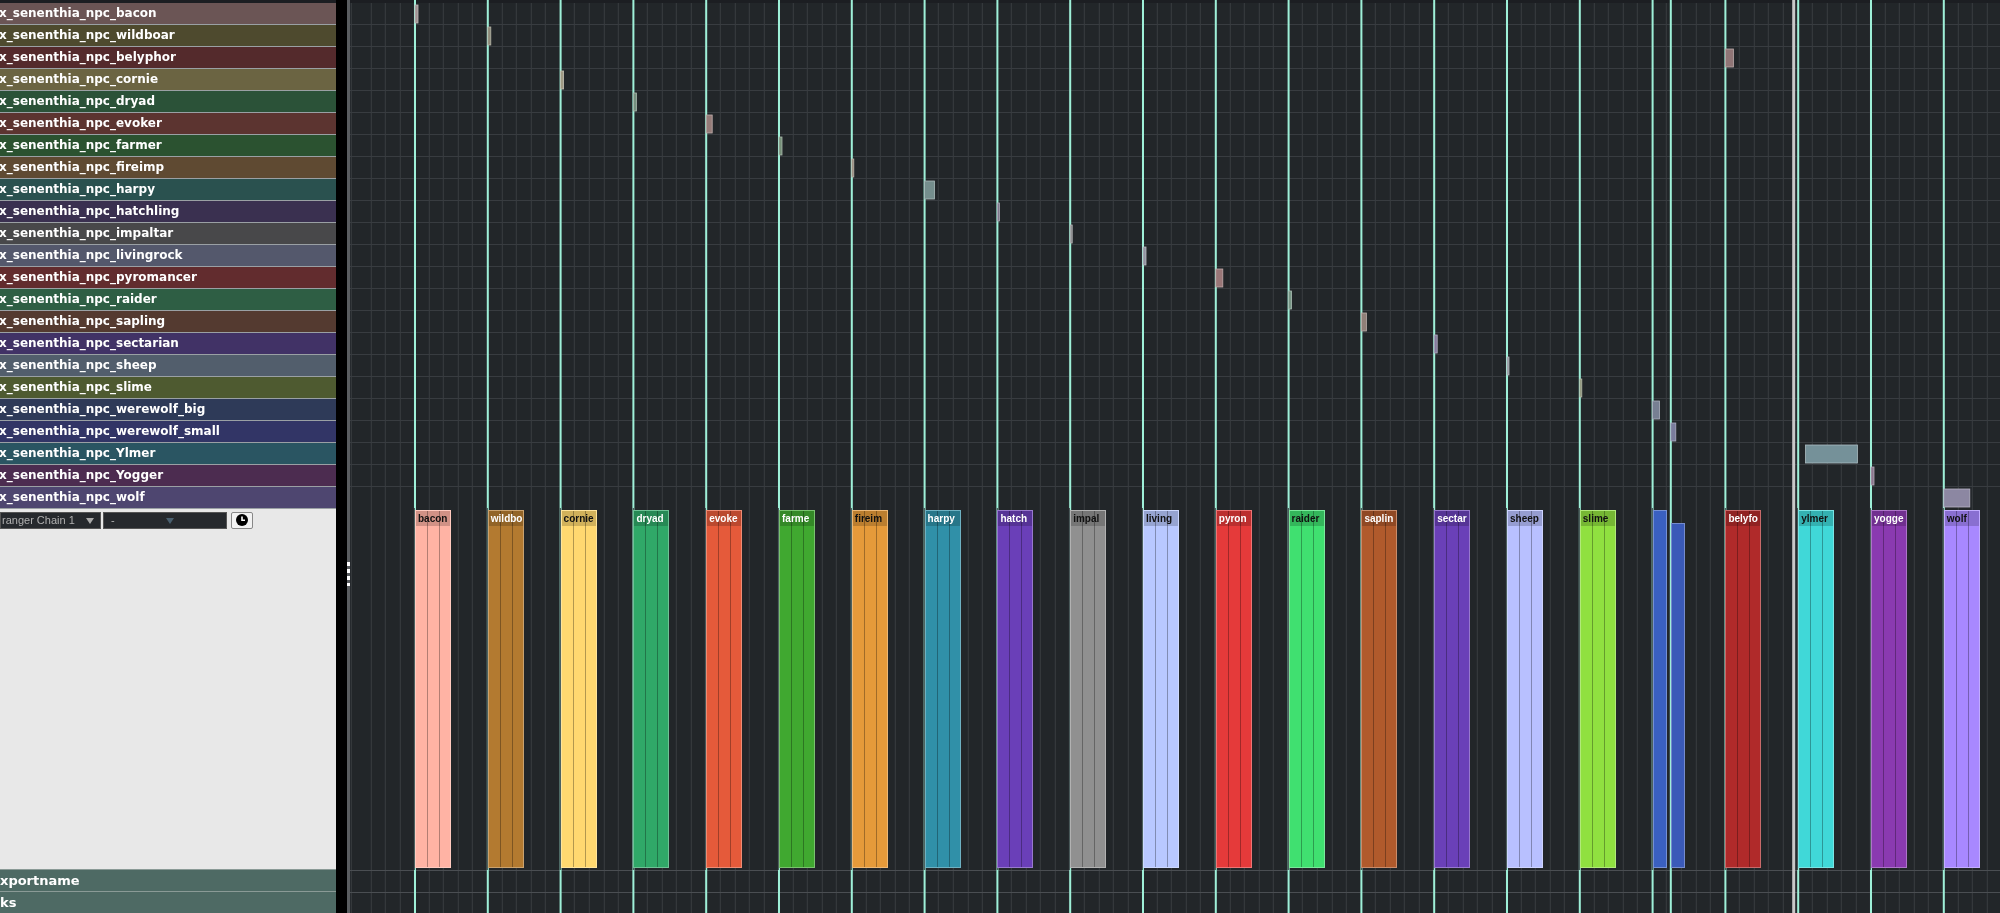  What do you see at coordinates (168, 36) in the screenshot?
I see `track-header: x_senenthia_npc_wildboar` at bounding box center [168, 36].